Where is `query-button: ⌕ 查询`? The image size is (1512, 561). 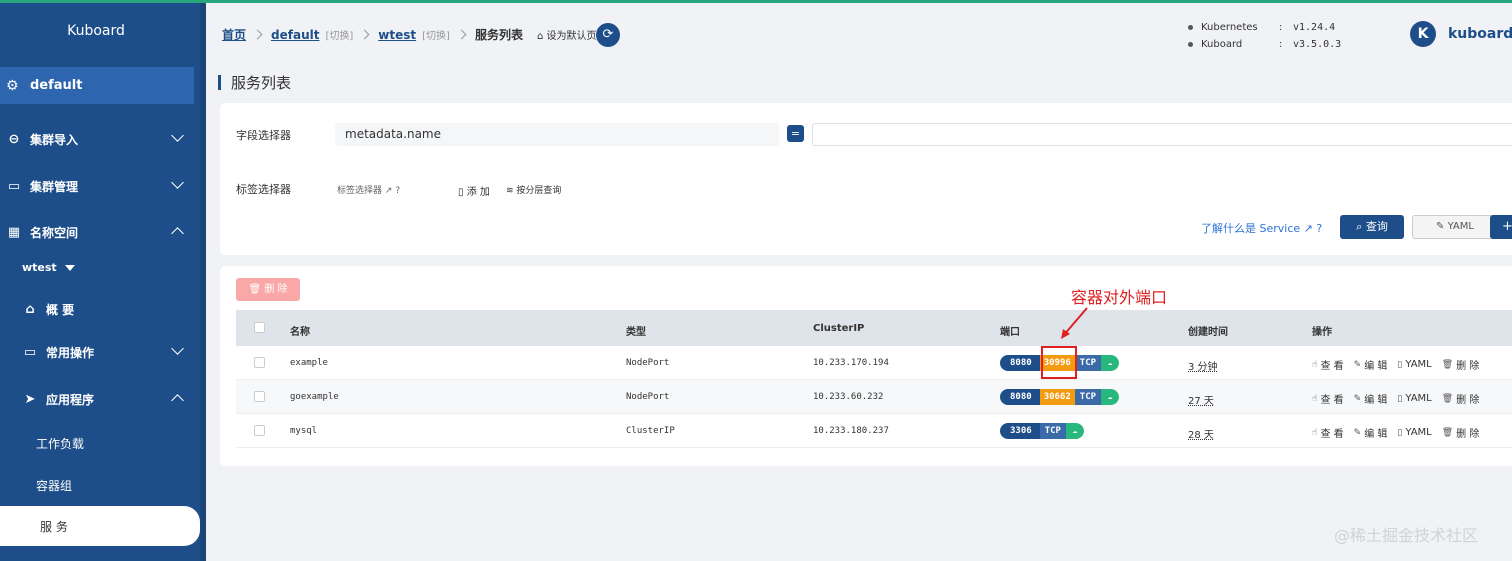 query-button: ⌕ 查询 is located at coordinates (1372, 227).